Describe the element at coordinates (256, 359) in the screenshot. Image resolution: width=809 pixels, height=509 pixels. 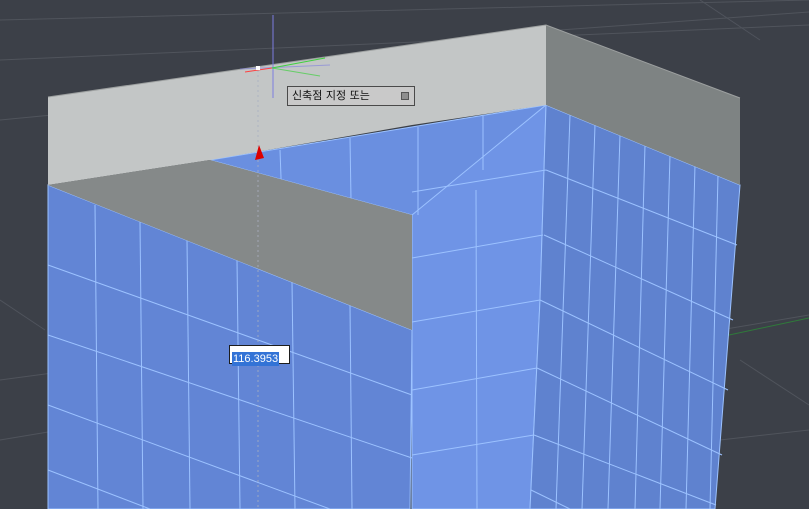
I see `dynamic-input-value: 116.3953` at that location.